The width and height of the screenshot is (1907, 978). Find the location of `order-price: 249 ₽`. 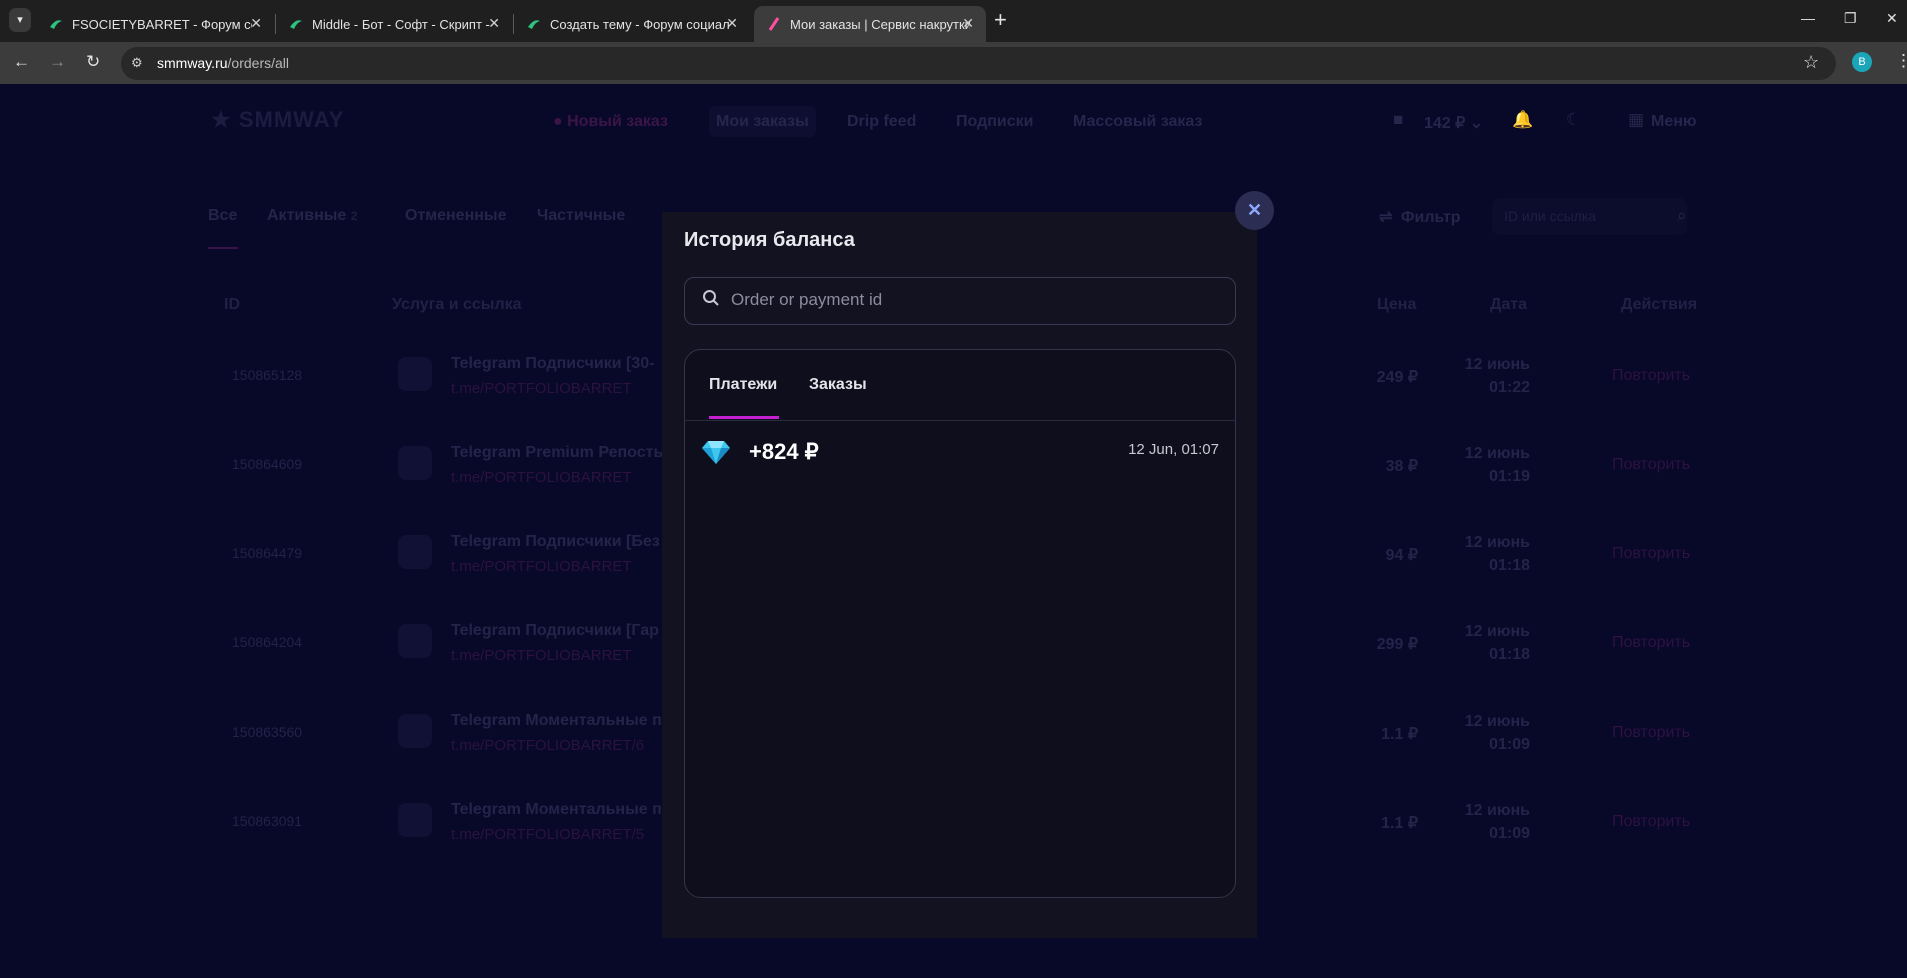

order-price: 249 ₽ is located at coordinates (1397, 377).